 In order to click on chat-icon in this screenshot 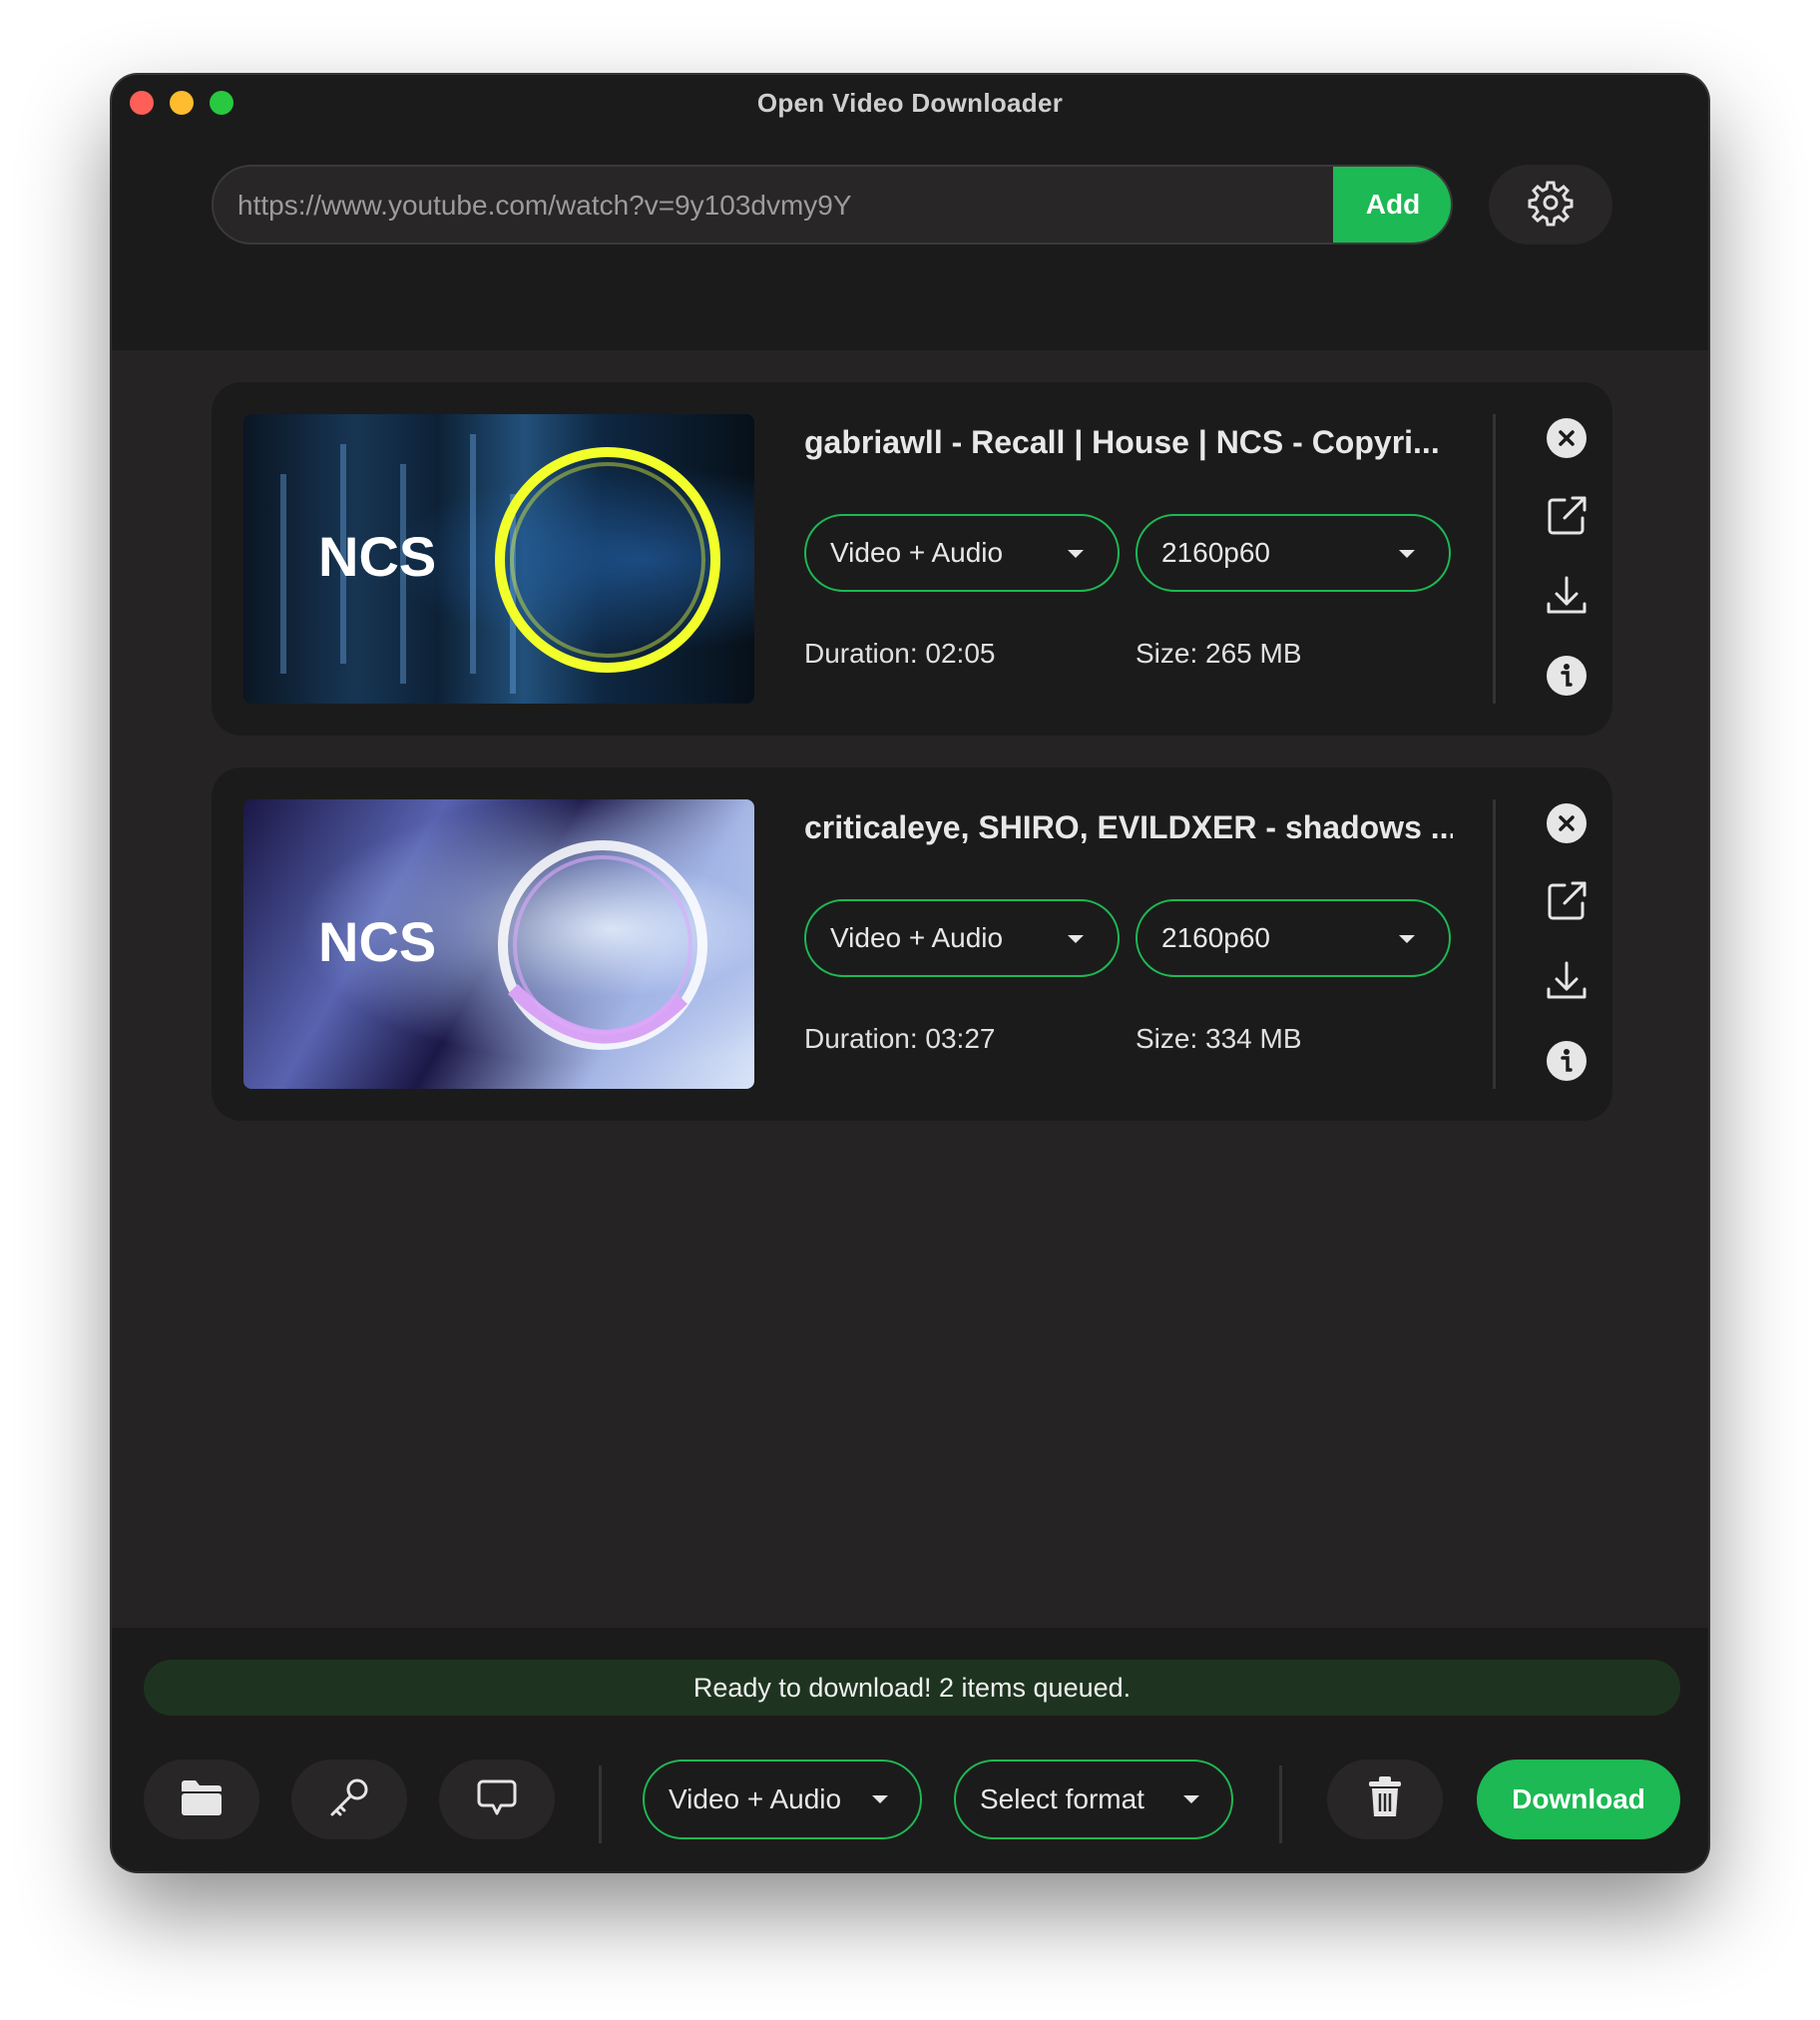, I will do `click(497, 1799)`.